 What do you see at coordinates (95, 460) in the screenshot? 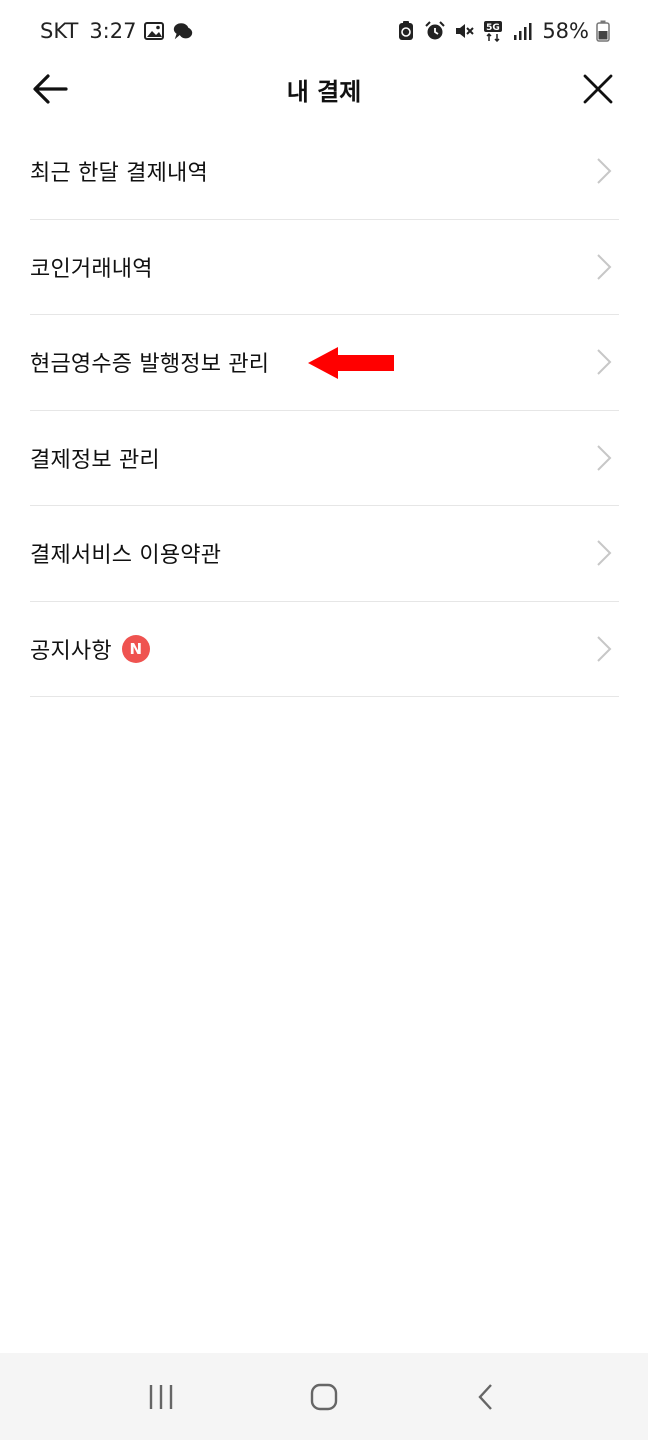
I see `menu-item-label: 결제정보 관리` at bounding box center [95, 460].